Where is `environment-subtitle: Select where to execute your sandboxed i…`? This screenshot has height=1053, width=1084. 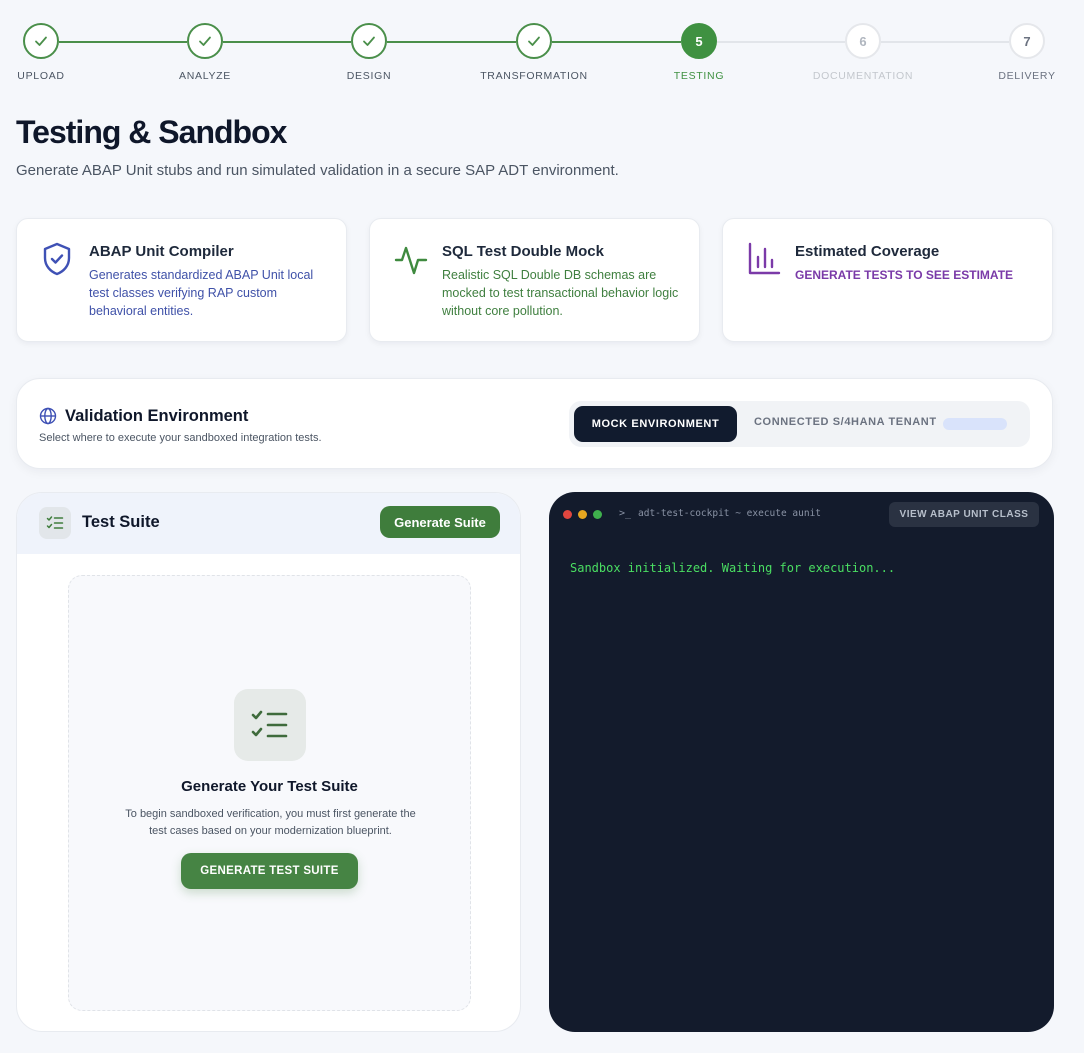
environment-subtitle: Select where to execute your sandboxed i… is located at coordinates (180, 438).